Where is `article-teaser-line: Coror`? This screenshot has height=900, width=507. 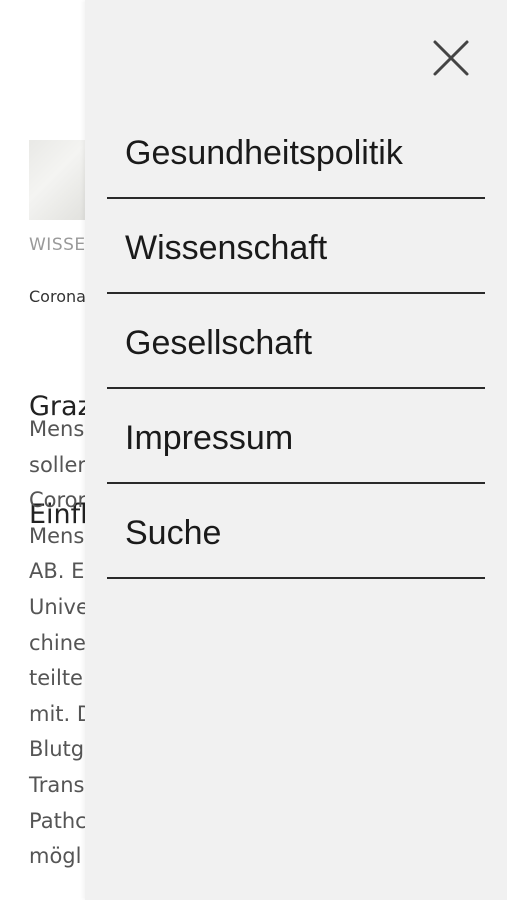
article-teaser-line: Coror is located at coordinates (58, 500).